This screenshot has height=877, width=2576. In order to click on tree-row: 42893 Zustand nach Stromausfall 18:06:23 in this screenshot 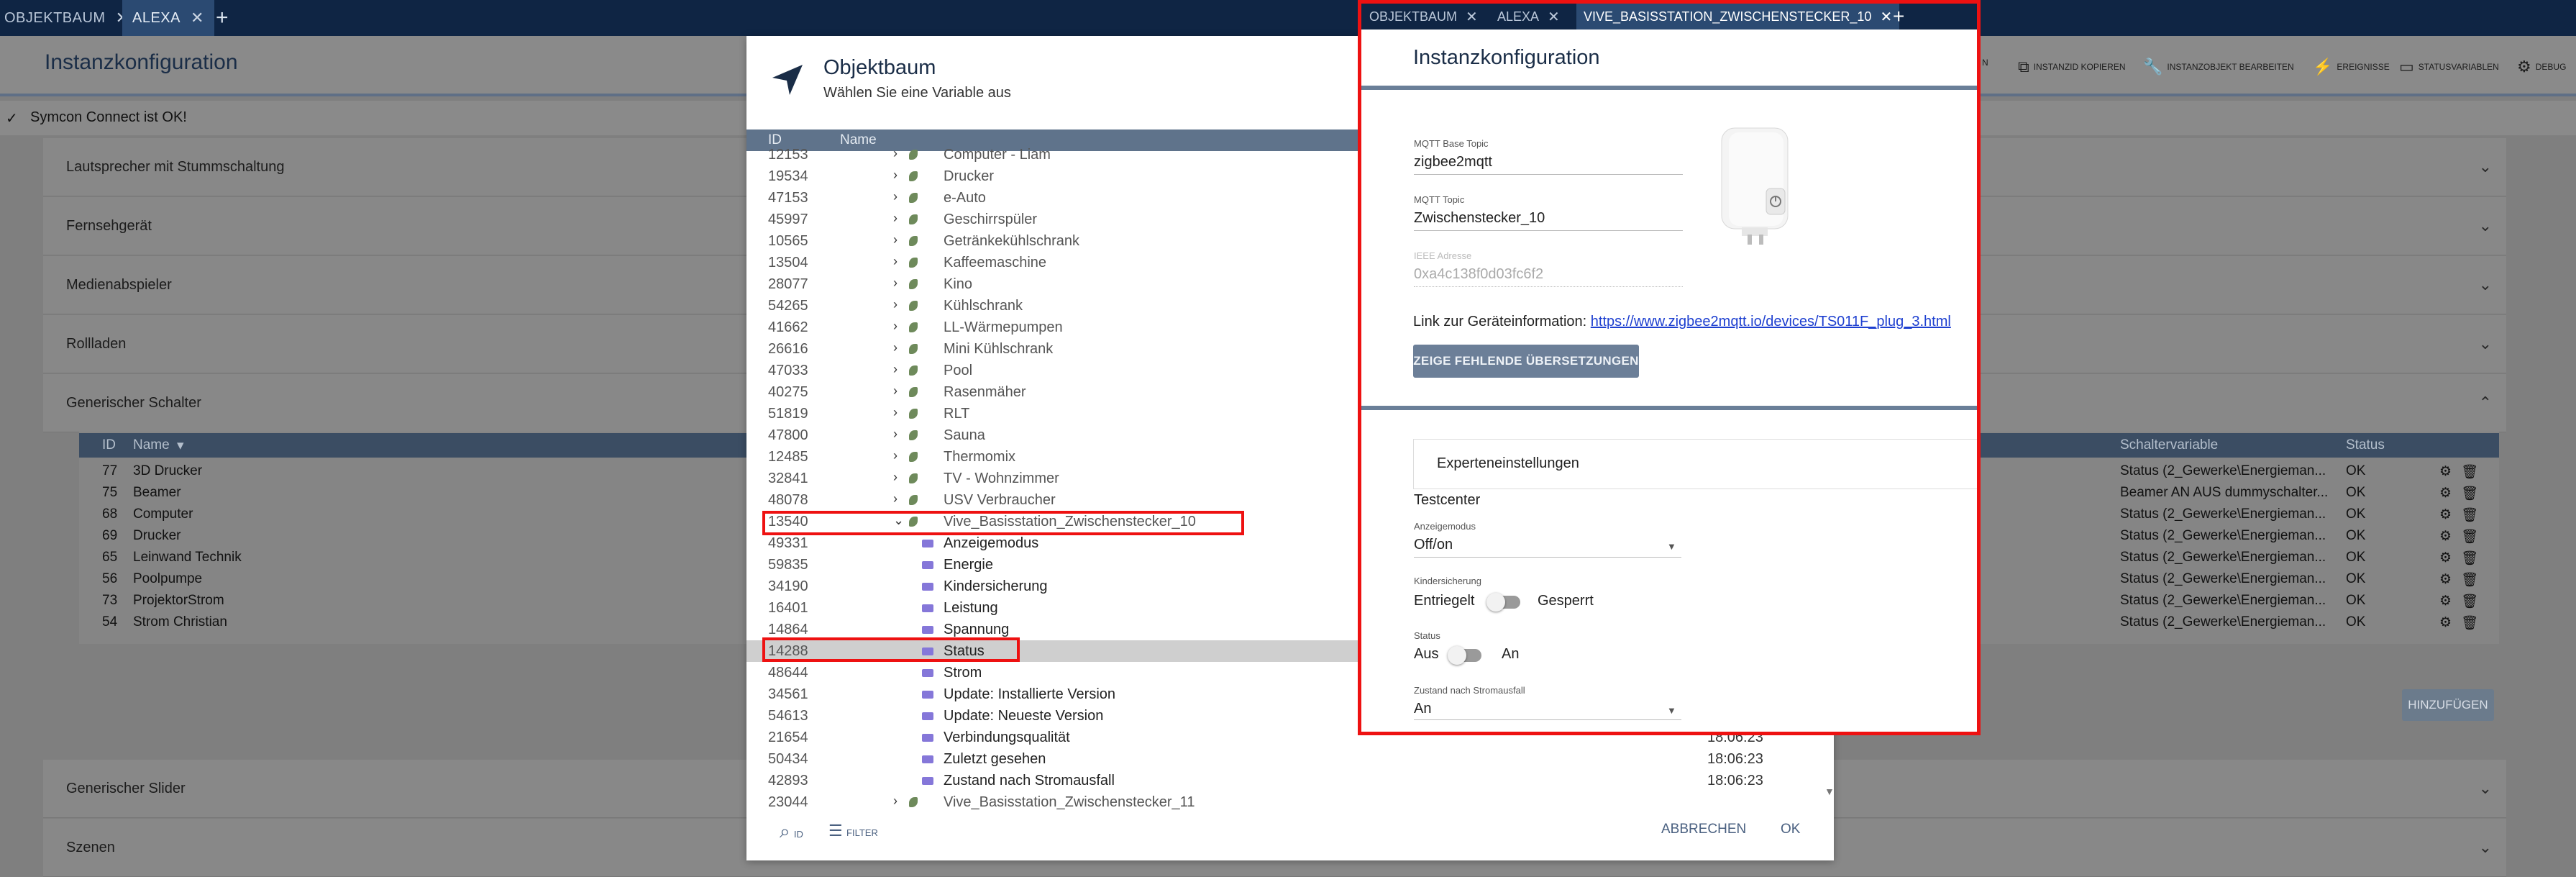, I will do `click(1290, 780)`.